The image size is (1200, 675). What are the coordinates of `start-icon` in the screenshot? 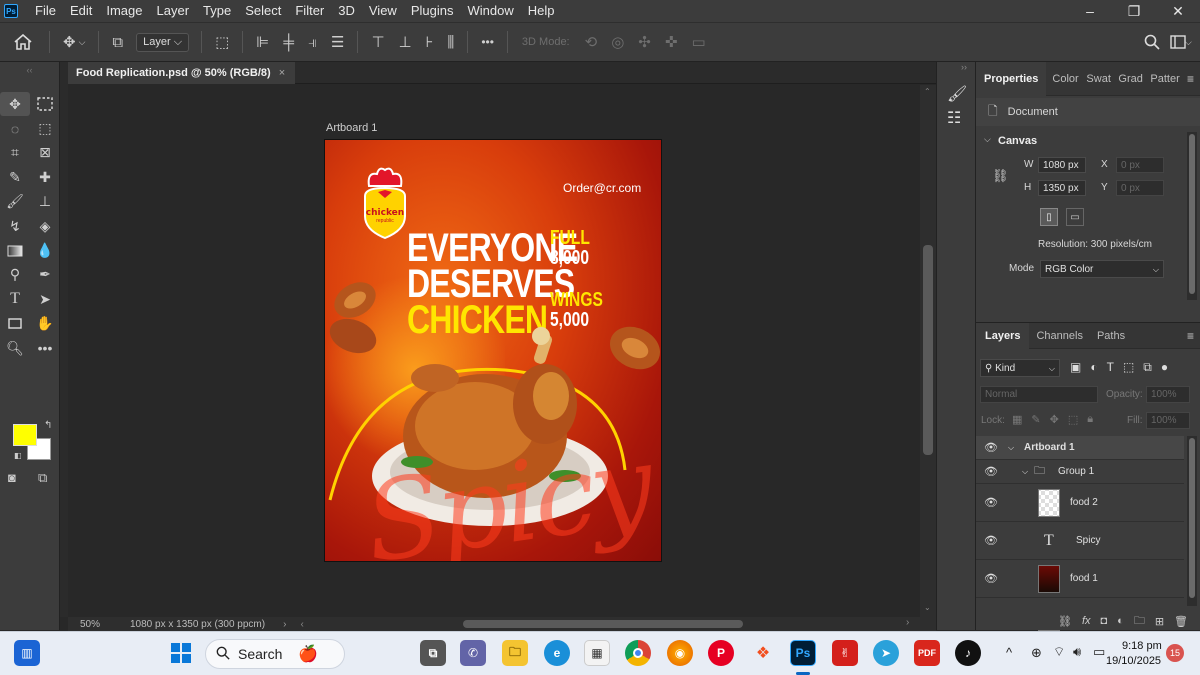 It's located at (181, 653).